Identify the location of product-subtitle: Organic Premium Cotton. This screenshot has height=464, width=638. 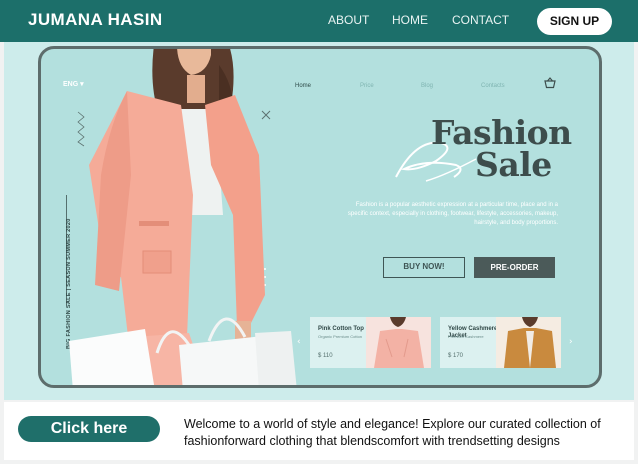
(340, 336).